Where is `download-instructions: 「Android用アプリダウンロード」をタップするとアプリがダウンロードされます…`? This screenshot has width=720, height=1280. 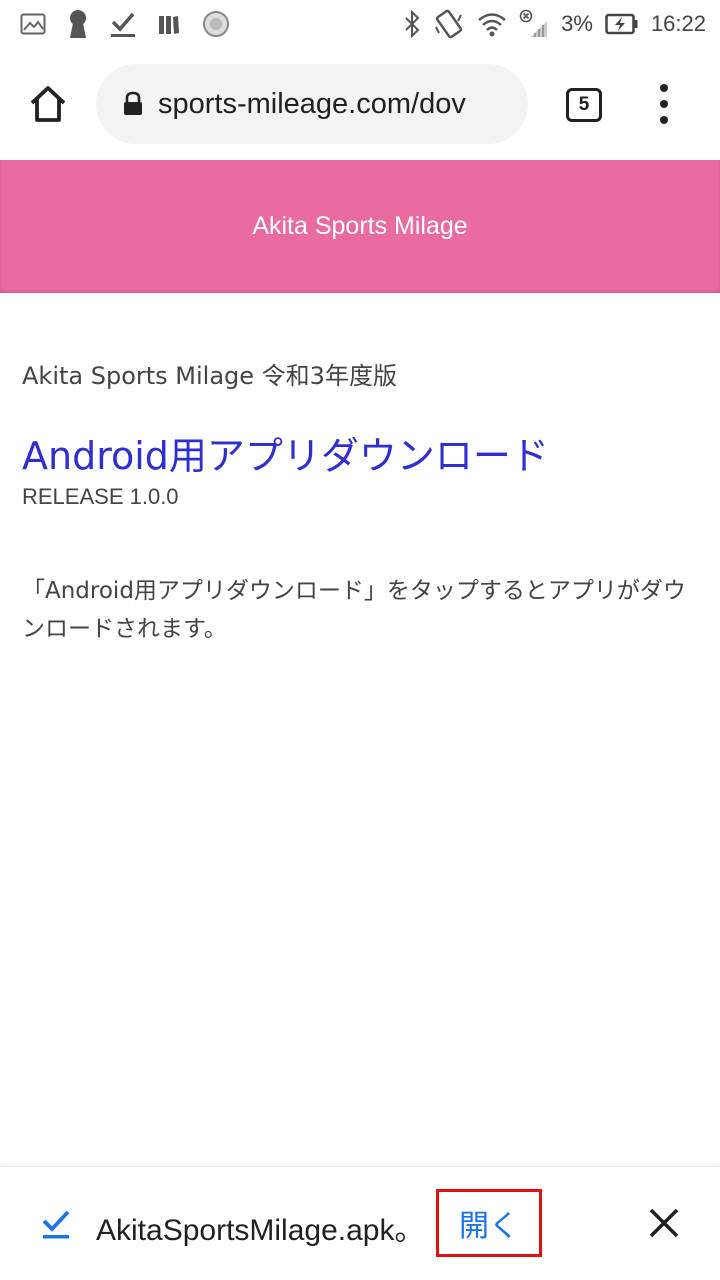
download-instructions: 「Android用アプリダウンロード」をタップするとアプリがダウンロードされます… is located at coordinates (354, 610).